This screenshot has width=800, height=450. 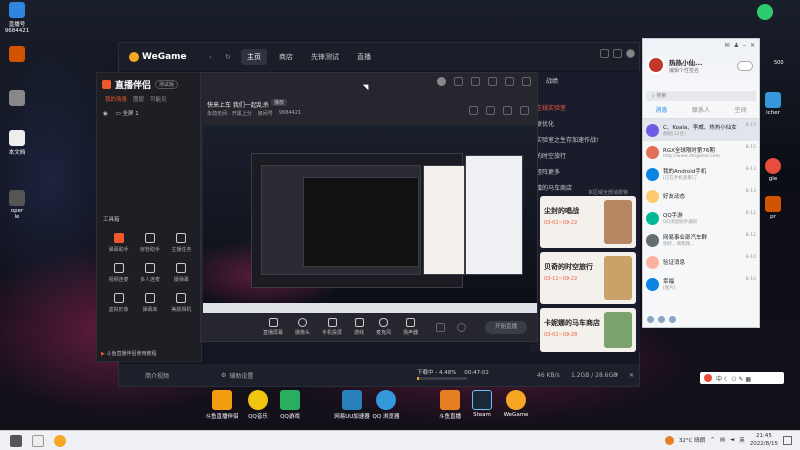 What do you see at coordinates (701, 96) in the screenshot?
I see `qq-search-input: ⌕ 搜索` at bounding box center [701, 96].